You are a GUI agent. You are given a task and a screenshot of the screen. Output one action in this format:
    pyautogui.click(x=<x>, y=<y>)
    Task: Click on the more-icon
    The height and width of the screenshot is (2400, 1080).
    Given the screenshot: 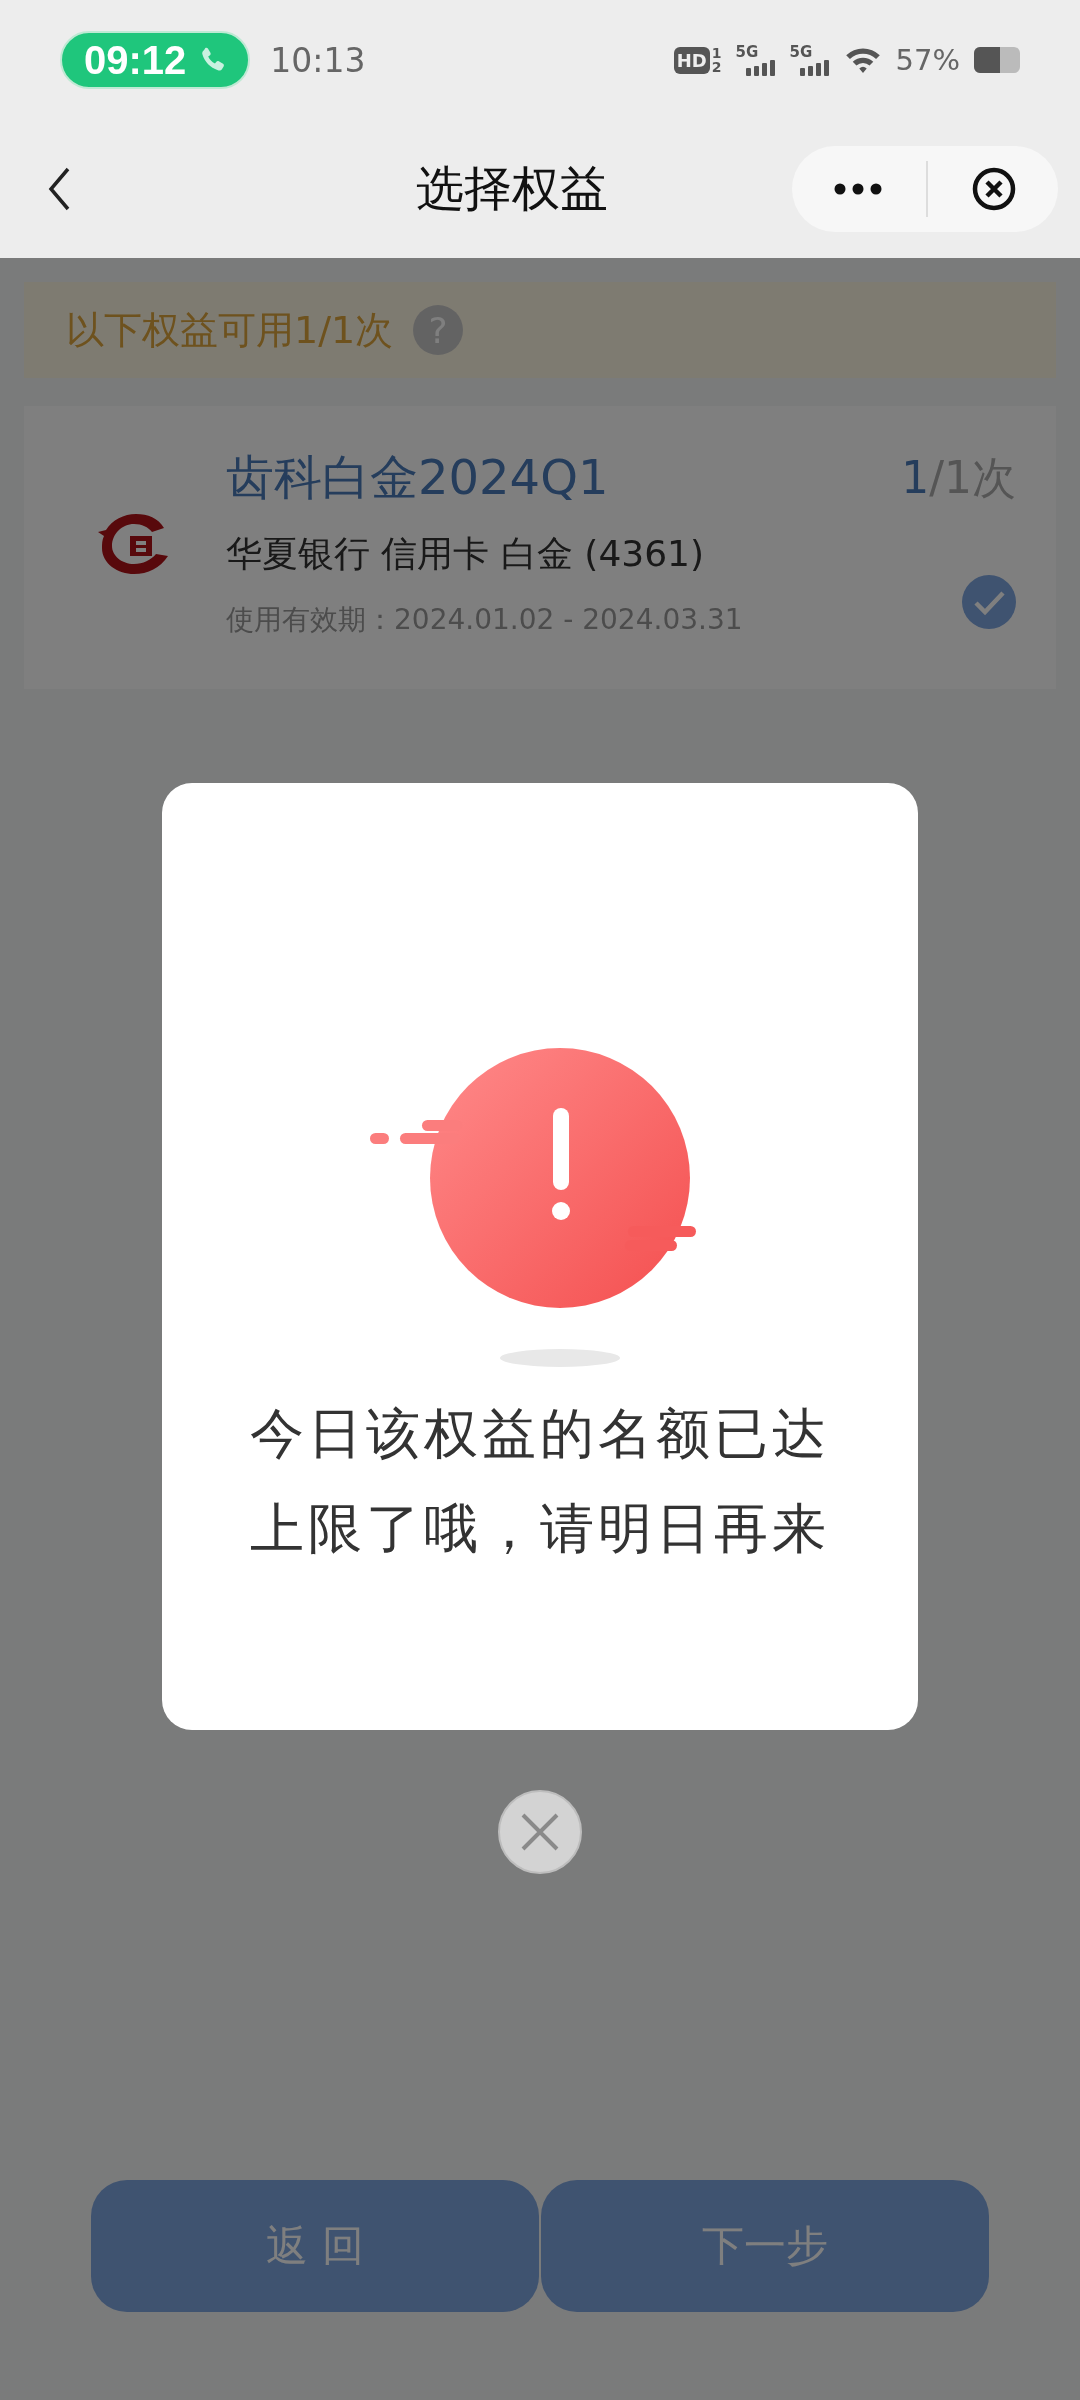 What is the action you would take?
    pyautogui.click(x=858, y=189)
    